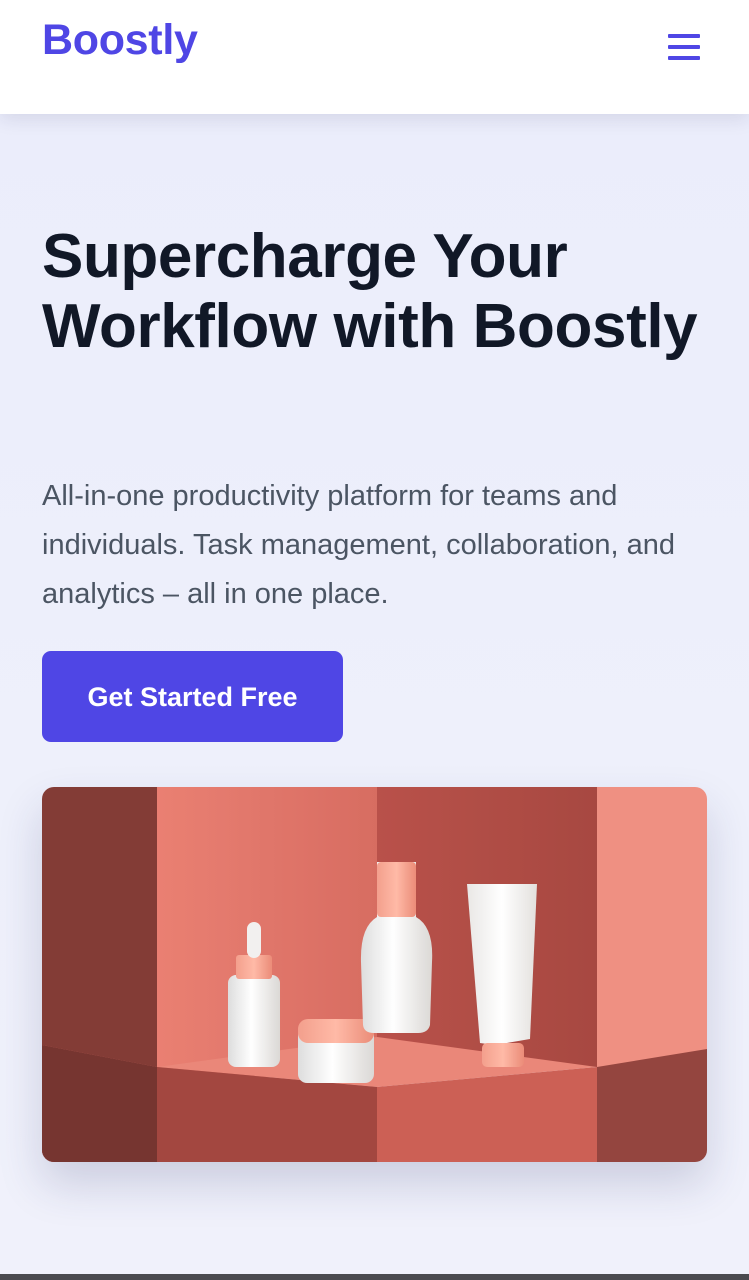 The height and width of the screenshot is (1280, 749). I want to click on menu-button, so click(684, 47).